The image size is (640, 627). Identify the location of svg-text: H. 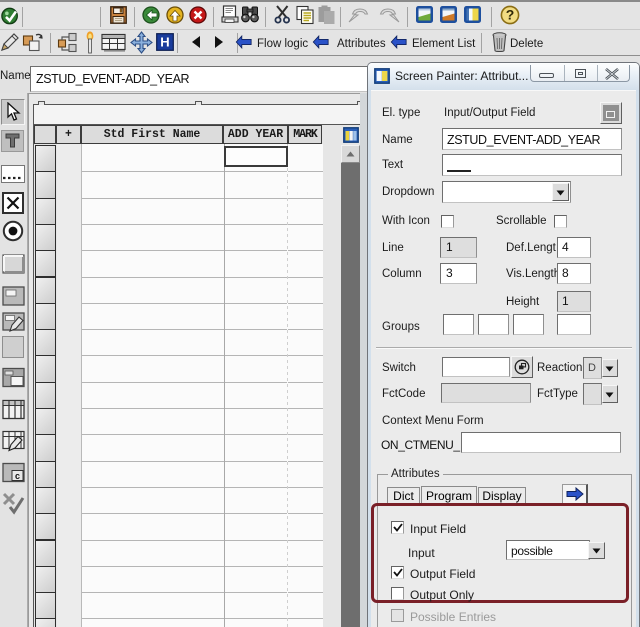
(164, 42).